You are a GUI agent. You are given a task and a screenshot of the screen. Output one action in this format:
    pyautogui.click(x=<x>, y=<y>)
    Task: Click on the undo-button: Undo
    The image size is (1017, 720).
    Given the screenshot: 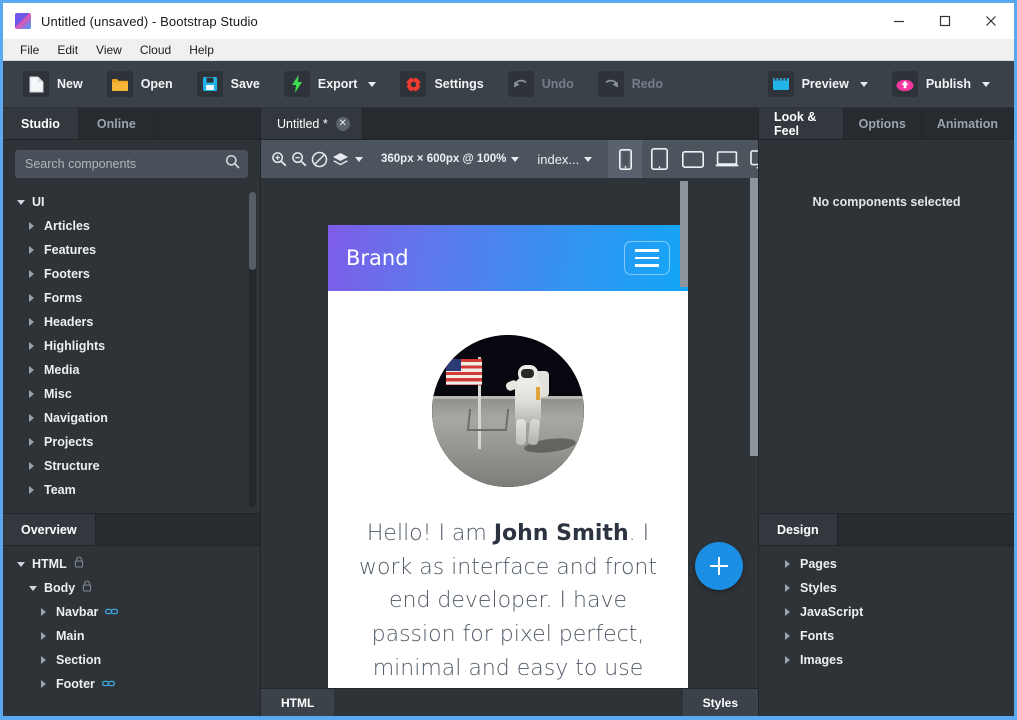 What is the action you would take?
    pyautogui.click(x=541, y=84)
    